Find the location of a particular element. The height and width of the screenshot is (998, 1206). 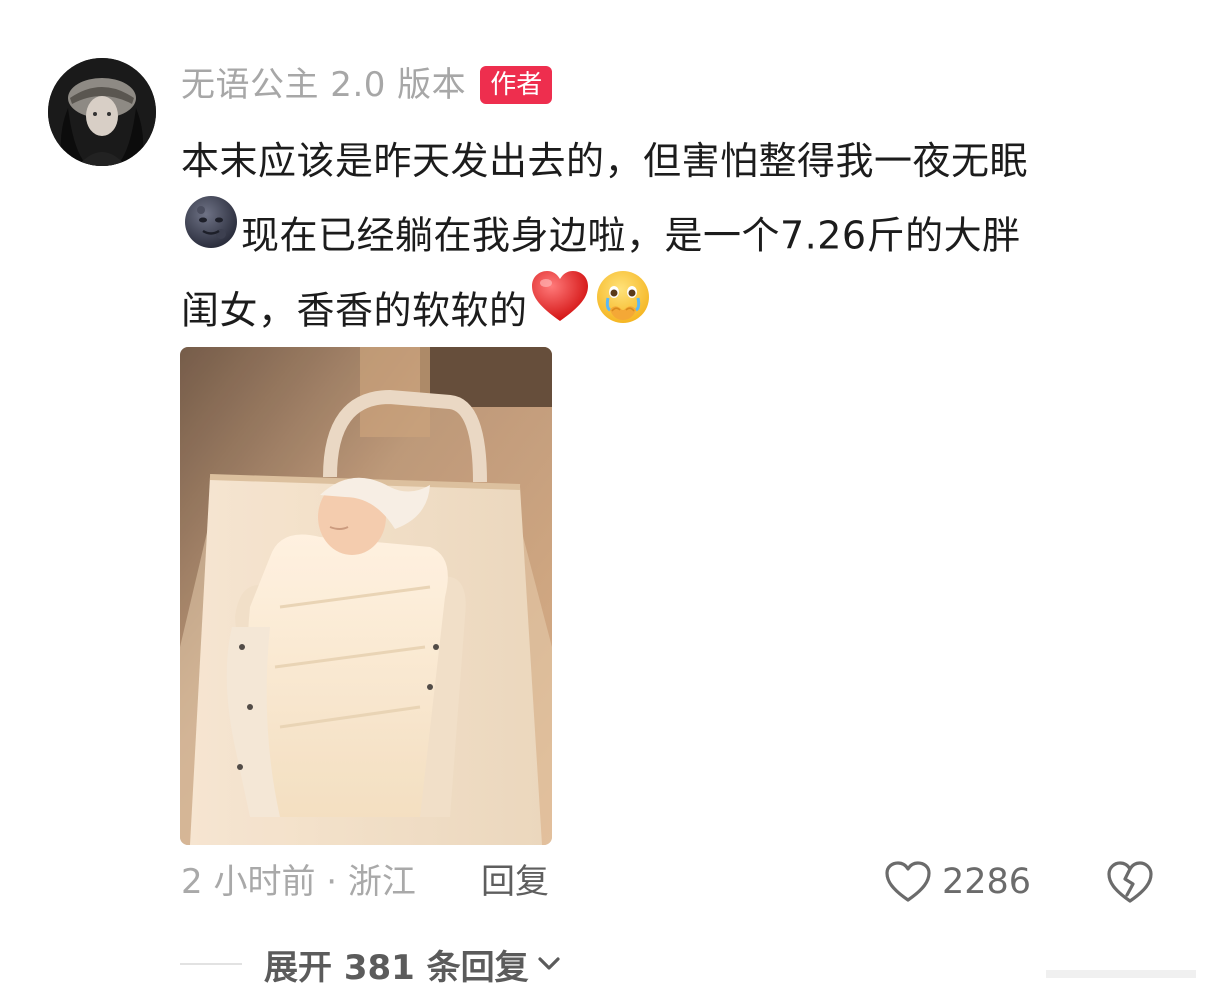

broken-heart-icon is located at coordinates (1130, 882).